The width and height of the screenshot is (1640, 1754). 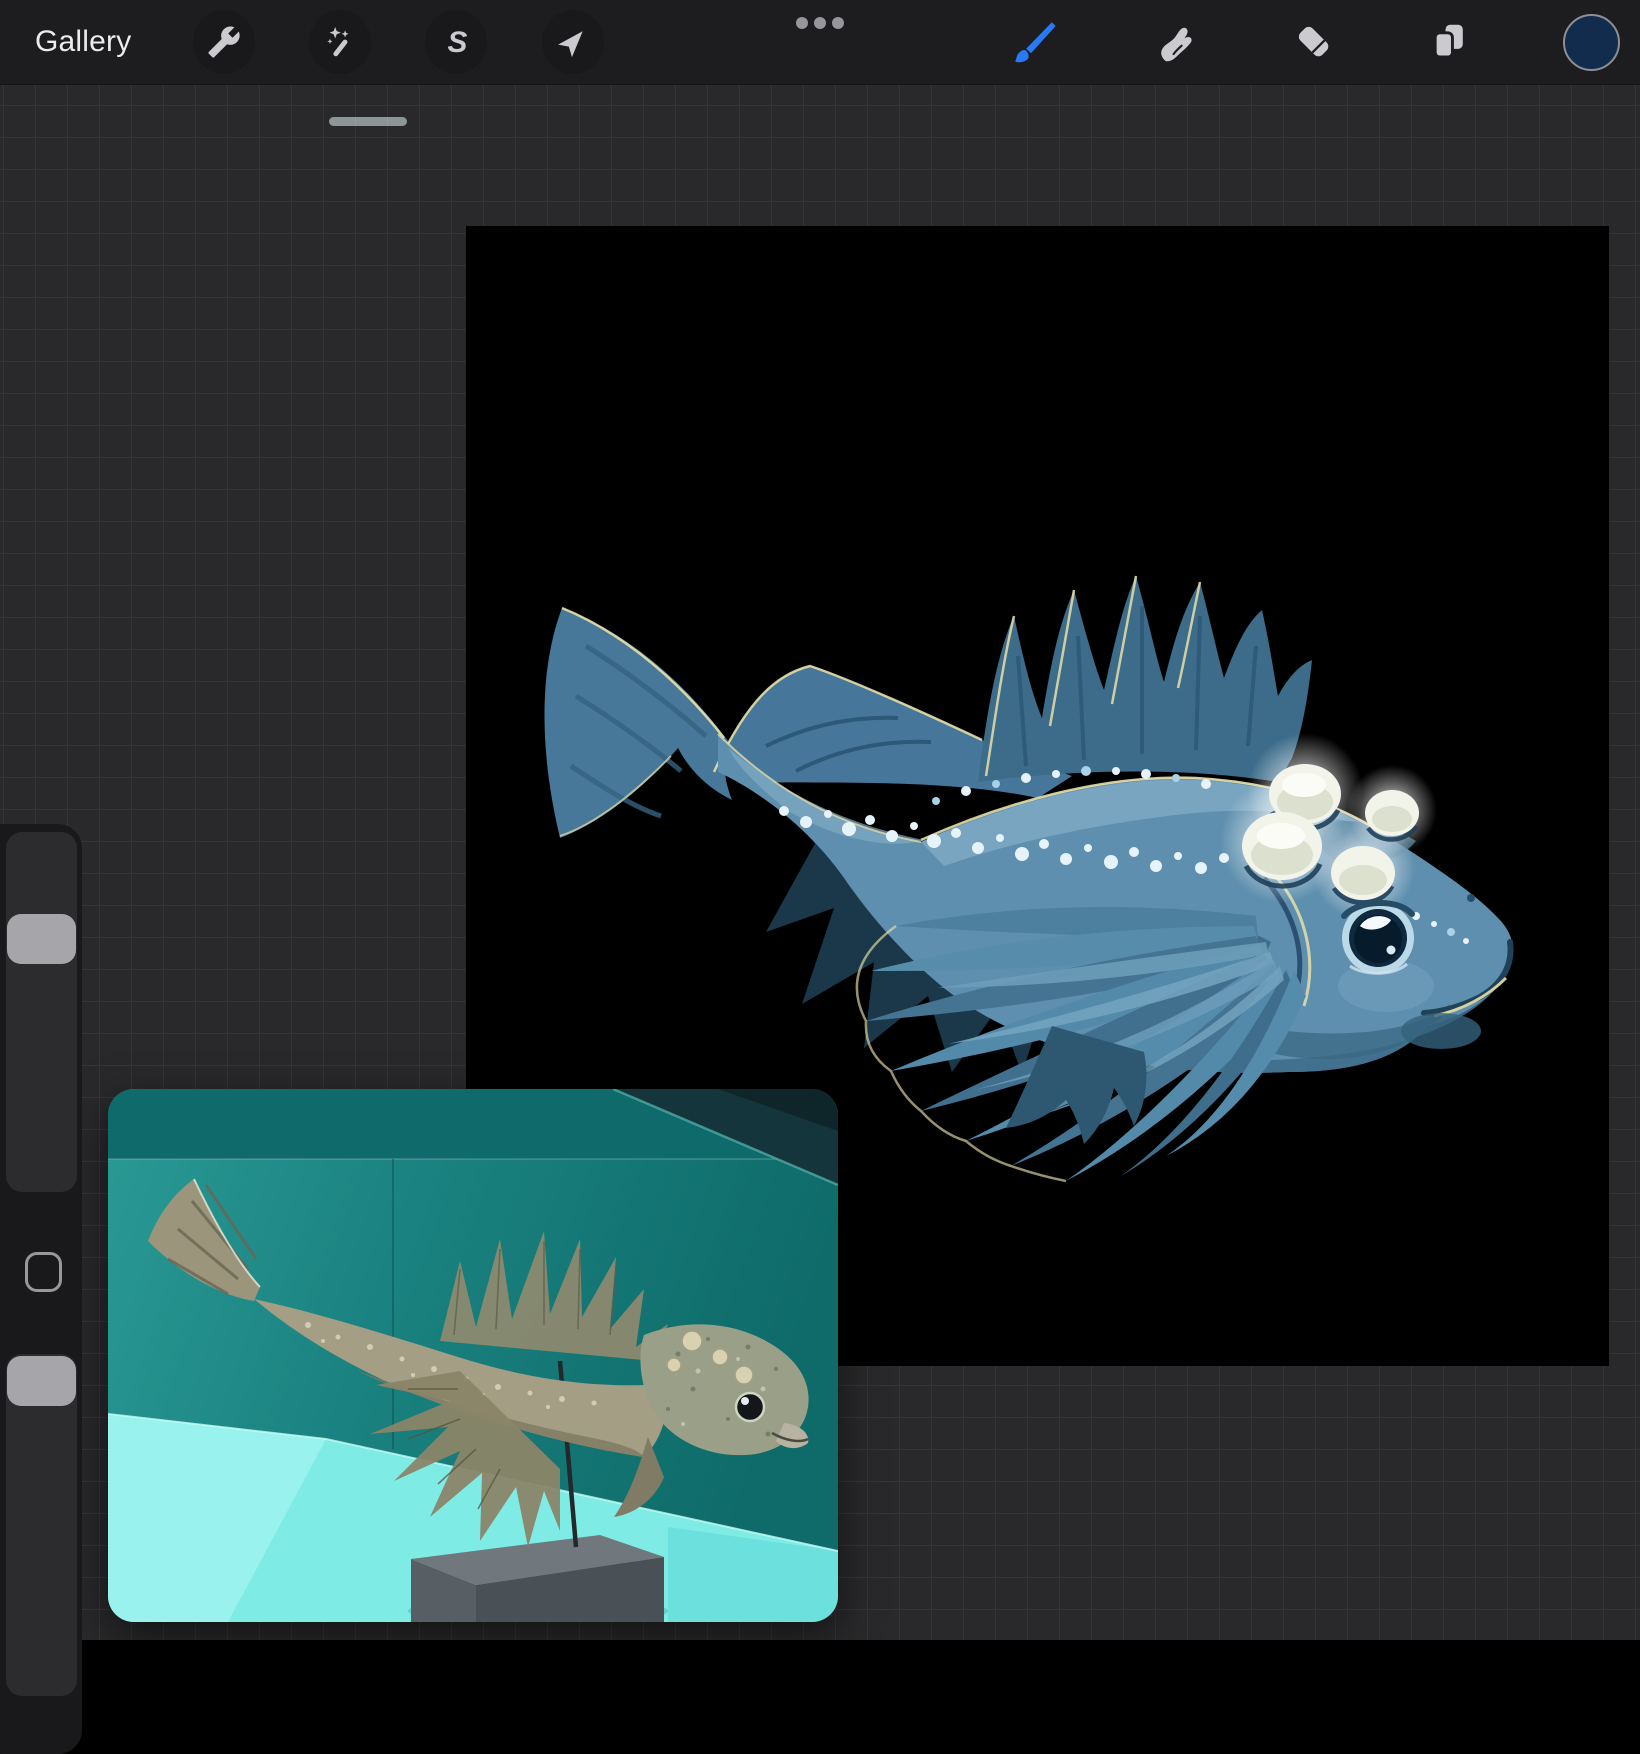 What do you see at coordinates (41, 1012) in the screenshot?
I see `brush-size-slider` at bounding box center [41, 1012].